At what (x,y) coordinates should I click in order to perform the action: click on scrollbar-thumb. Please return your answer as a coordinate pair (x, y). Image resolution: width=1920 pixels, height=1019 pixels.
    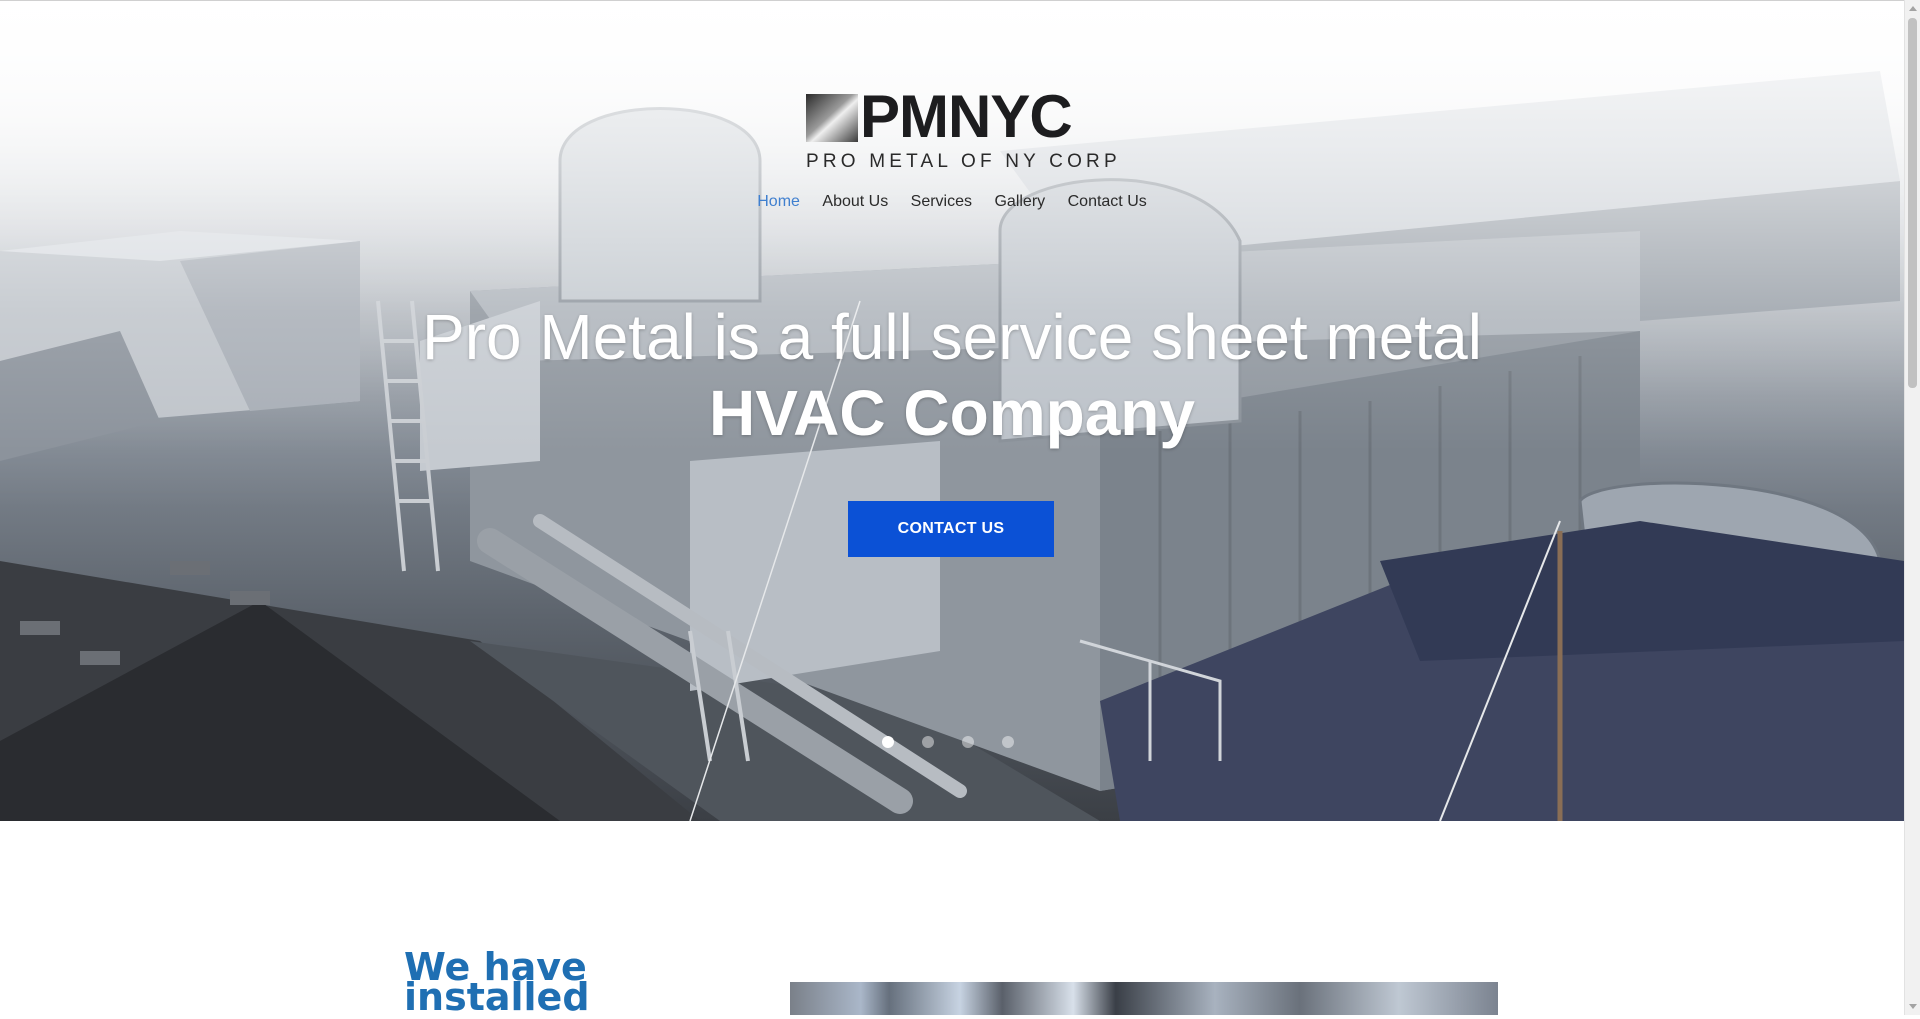
    Looking at the image, I should click on (1912, 203).